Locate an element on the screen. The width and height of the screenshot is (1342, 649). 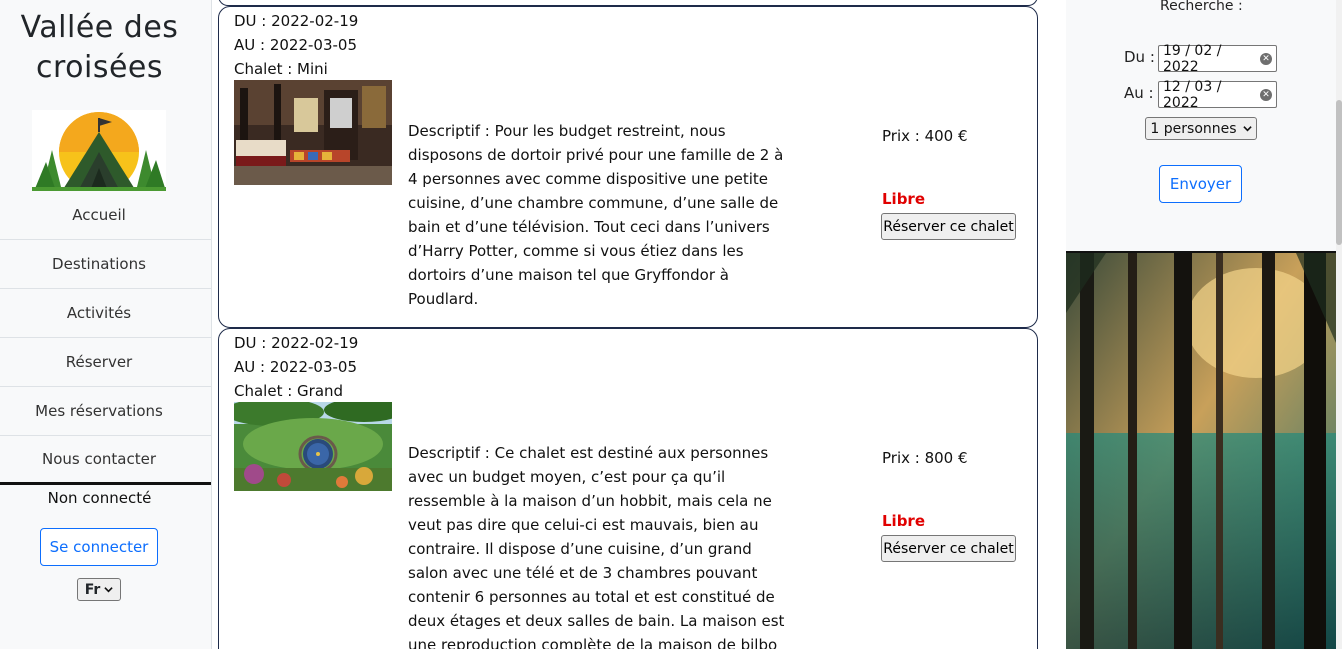
chalet-type: Chalet : Mini is located at coordinates (281, 69).